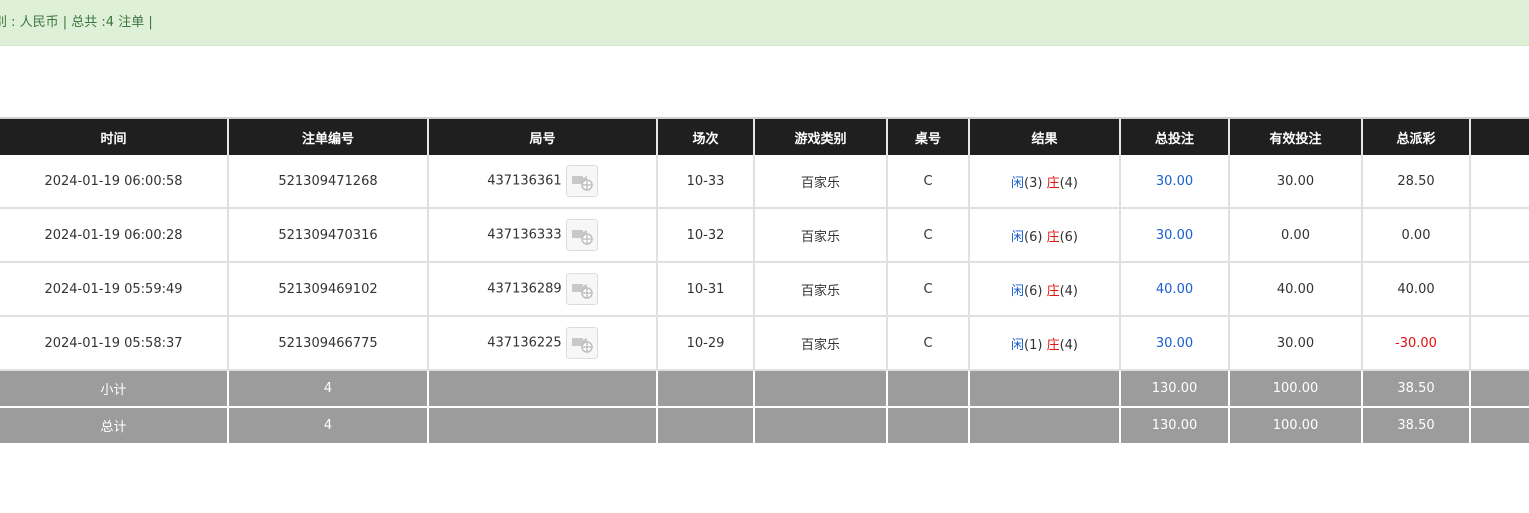  What do you see at coordinates (705, 235) in the screenshot?
I see `cell-session: 10-32` at bounding box center [705, 235].